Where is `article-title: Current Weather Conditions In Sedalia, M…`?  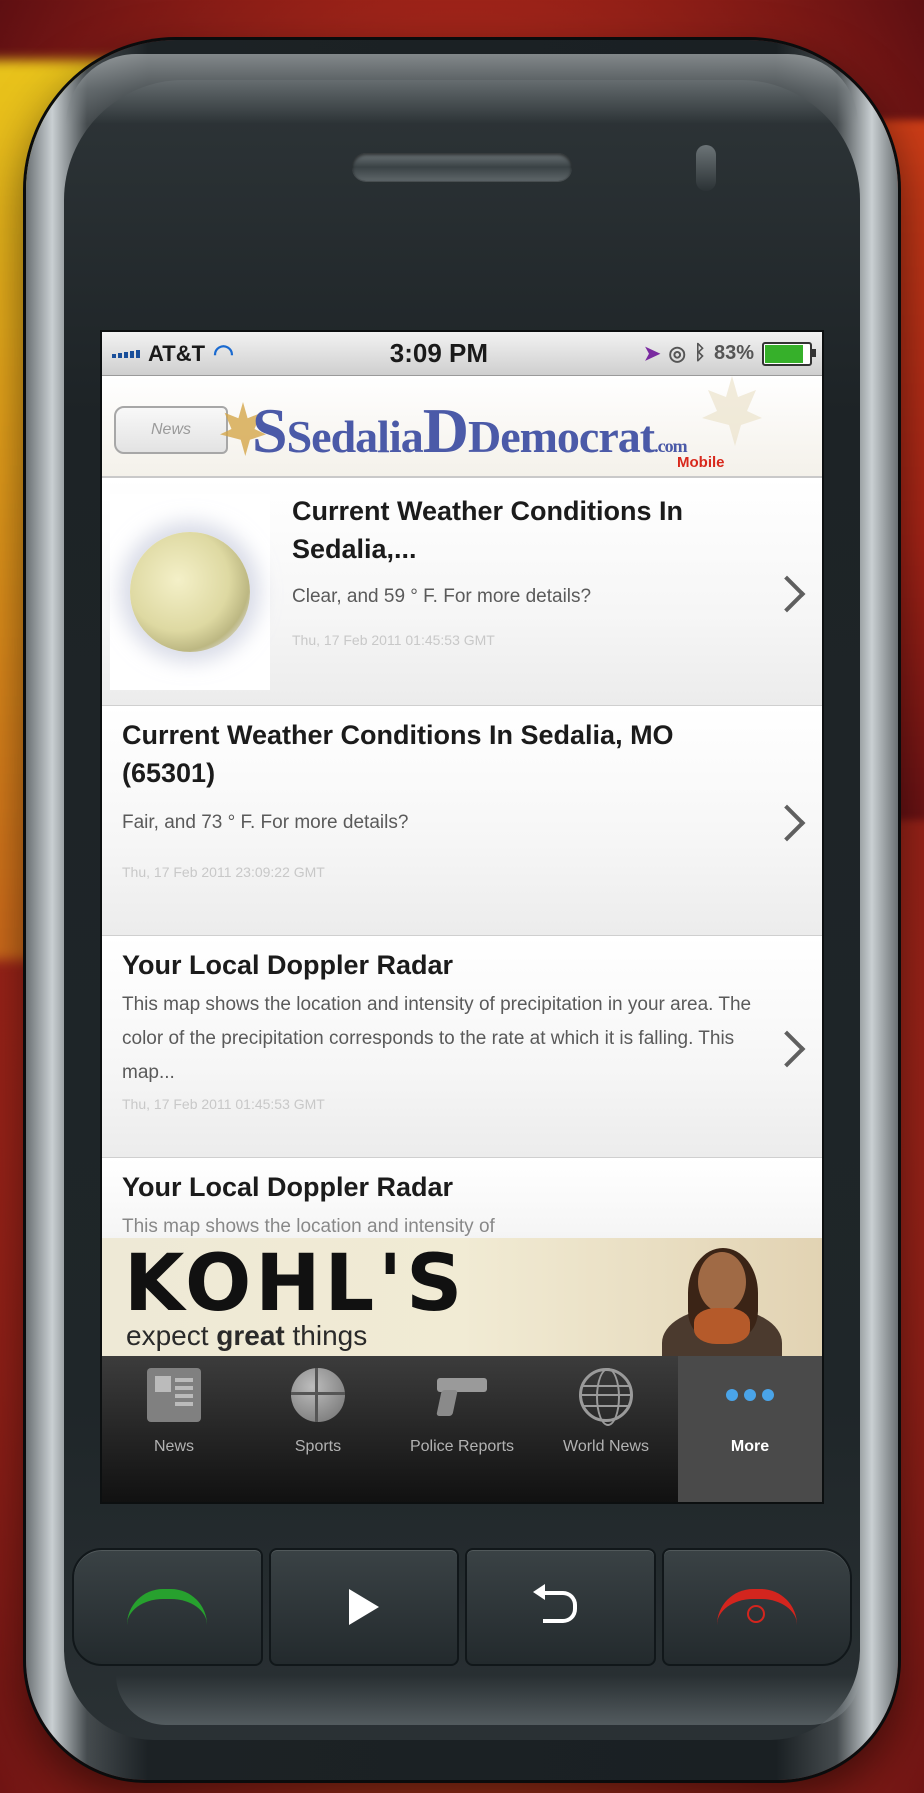 article-title: Current Weather Conditions In Sedalia, M… is located at coordinates (398, 754).